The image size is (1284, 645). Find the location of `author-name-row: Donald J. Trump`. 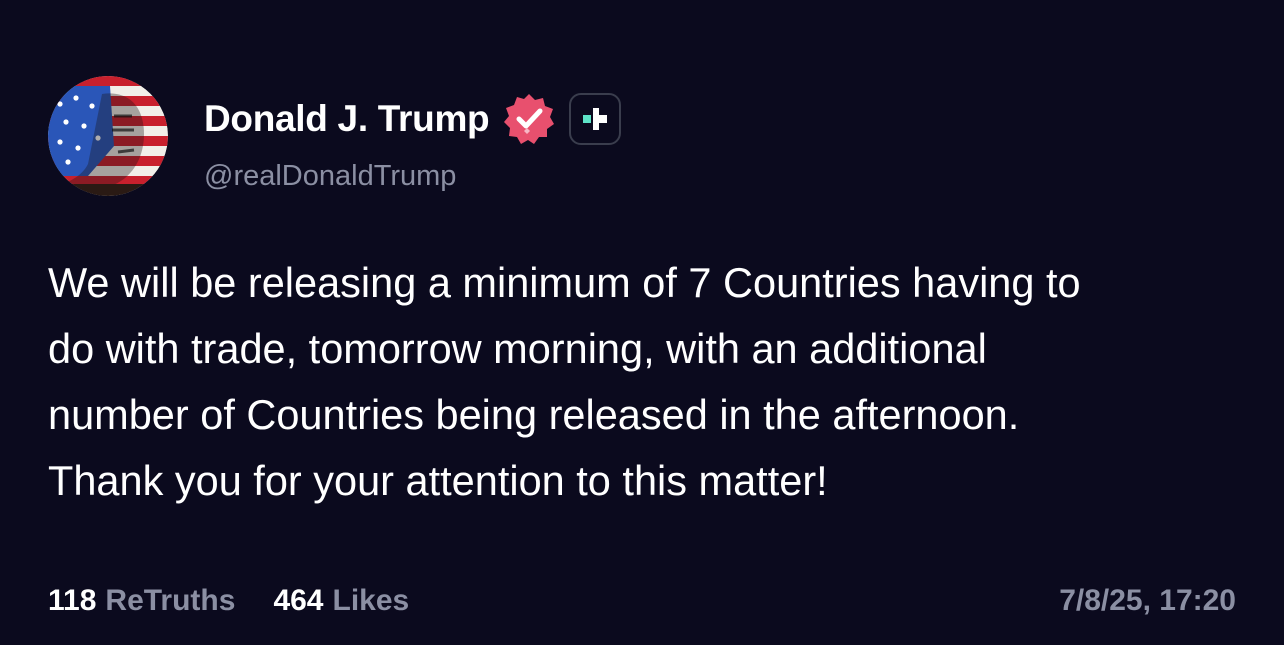

author-name-row: Donald J. Trump is located at coordinates (413, 119).